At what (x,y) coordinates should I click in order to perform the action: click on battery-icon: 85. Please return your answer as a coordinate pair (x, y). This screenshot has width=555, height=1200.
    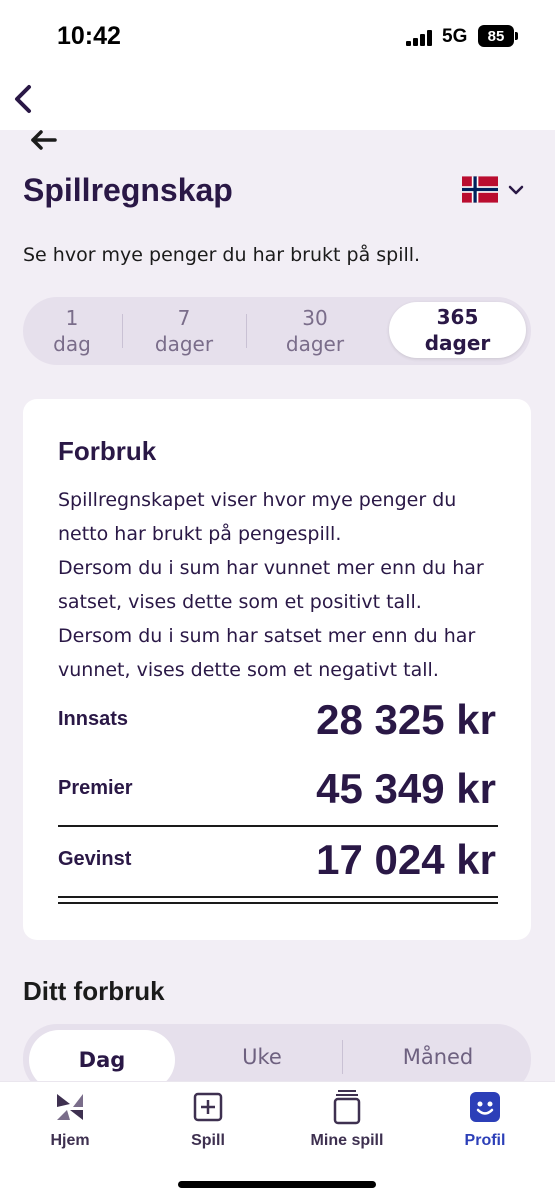
    Looking at the image, I should click on (498, 36).